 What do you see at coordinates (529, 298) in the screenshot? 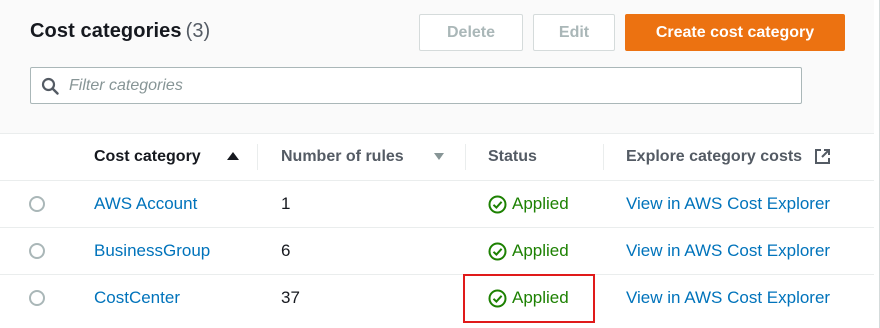
I see `highlight-annotation-box` at bounding box center [529, 298].